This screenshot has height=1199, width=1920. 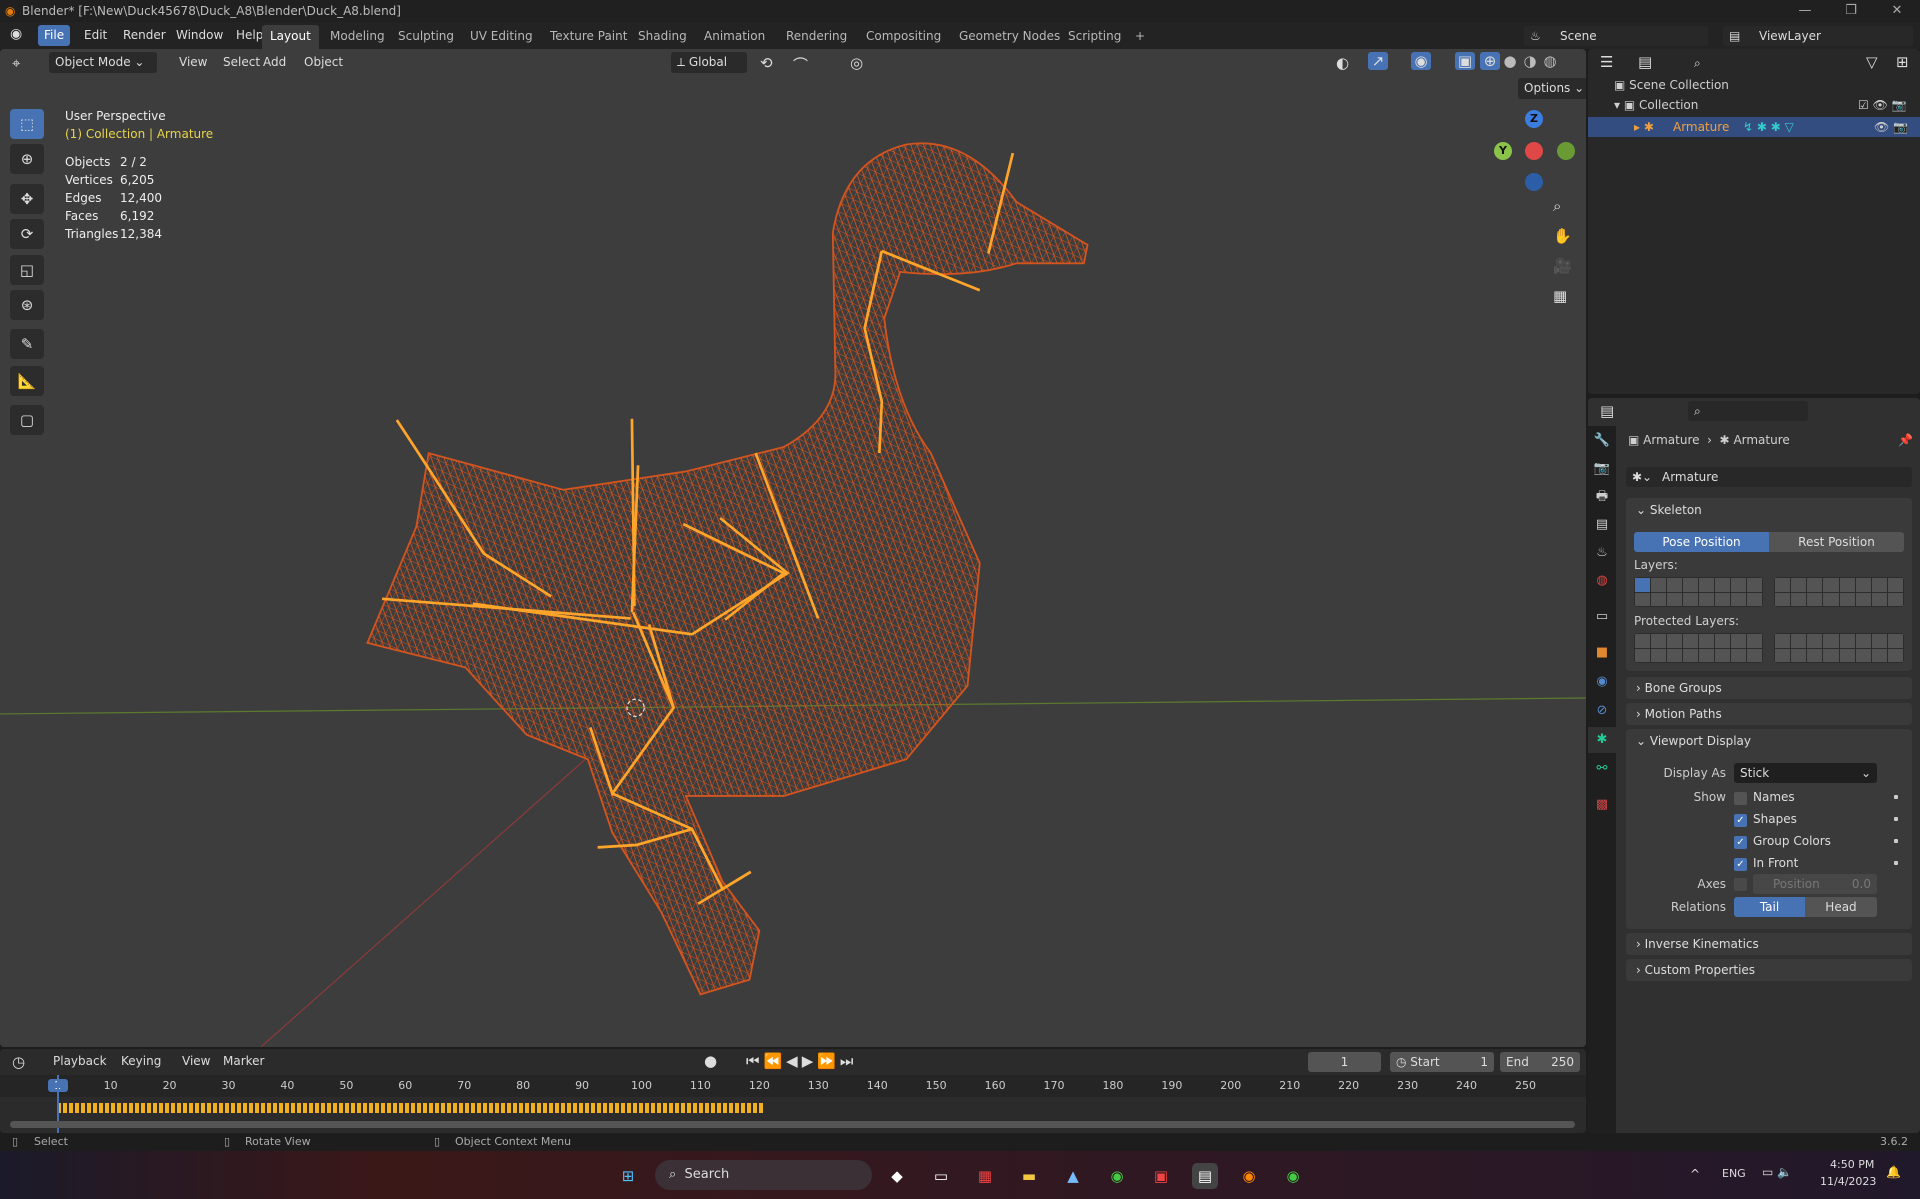 I want to click on menu-window: Window, so click(x=199, y=35).